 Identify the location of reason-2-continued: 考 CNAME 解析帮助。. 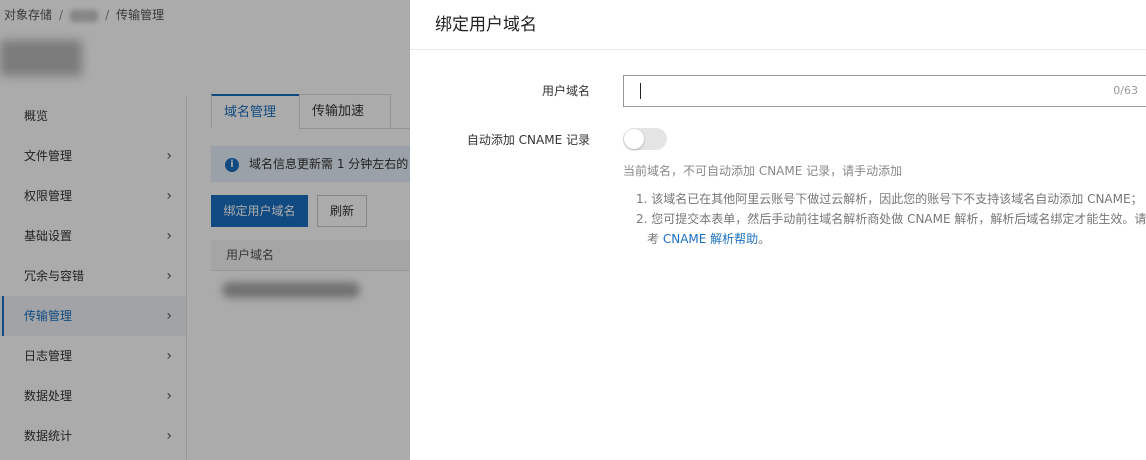
(709, 239).